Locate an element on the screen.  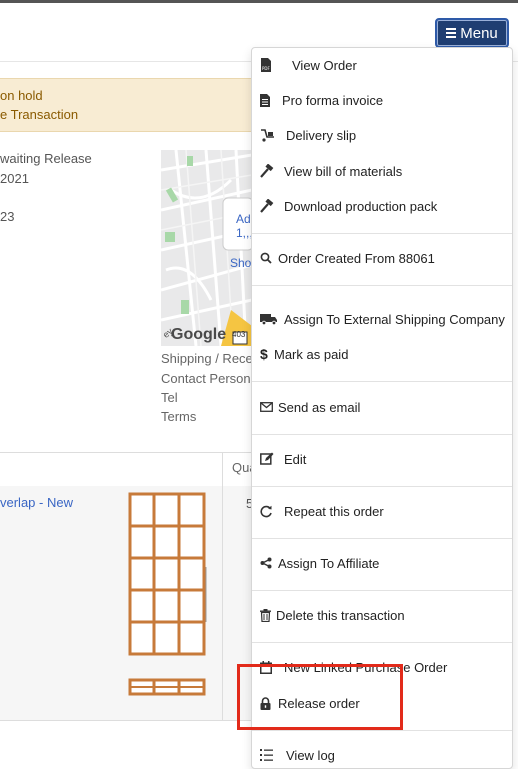
product-image-small is located at coordinates (167, 687).